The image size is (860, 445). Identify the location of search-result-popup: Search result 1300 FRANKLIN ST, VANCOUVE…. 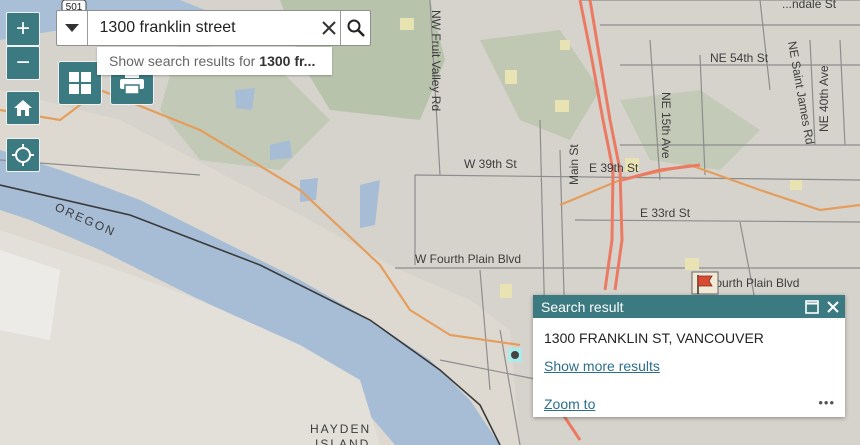
(689, 356).